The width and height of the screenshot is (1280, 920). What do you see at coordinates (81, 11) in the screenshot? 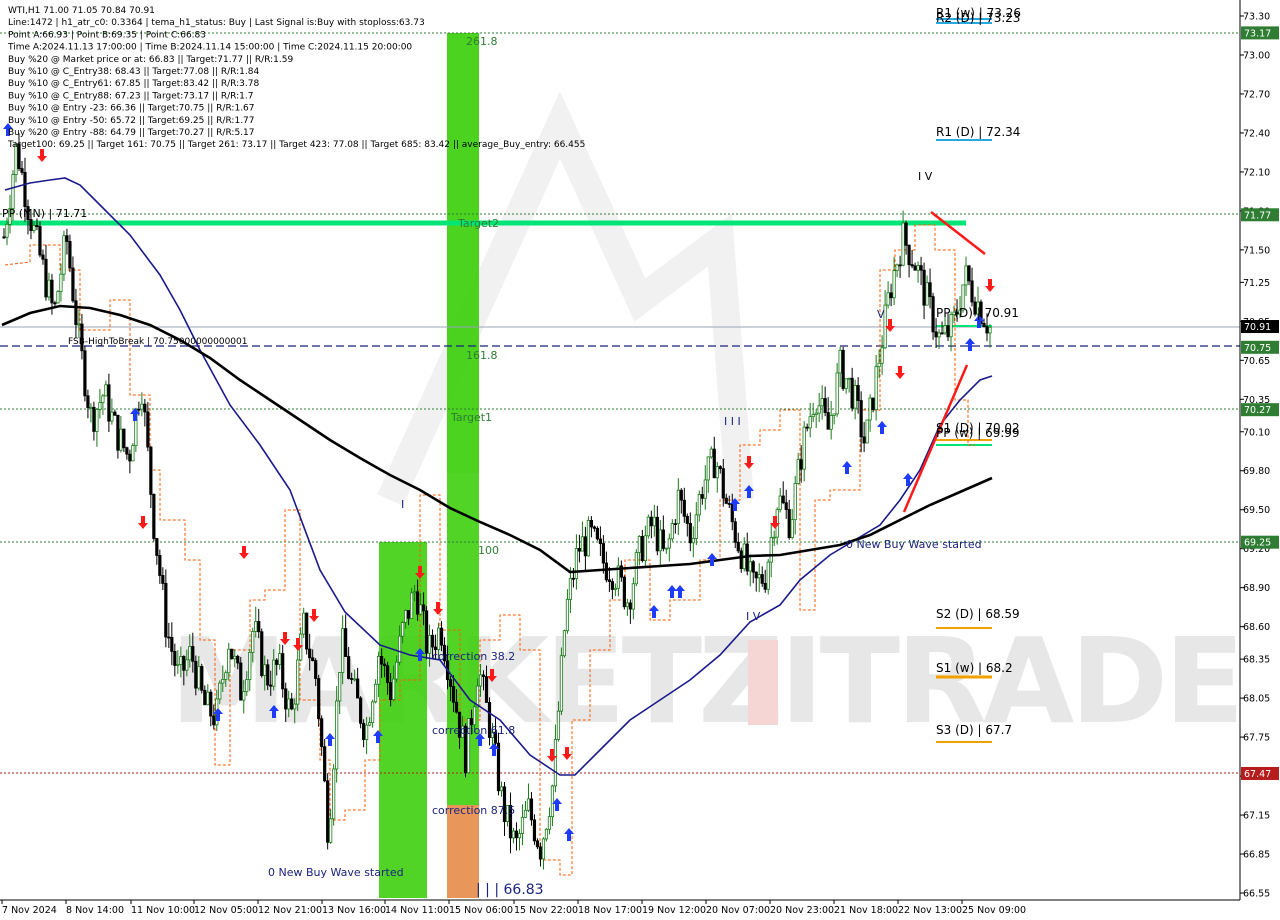
I see `info-line: WTI,H1 71.00 71.05 70.84 70.91` at bounding box center [81, 11].